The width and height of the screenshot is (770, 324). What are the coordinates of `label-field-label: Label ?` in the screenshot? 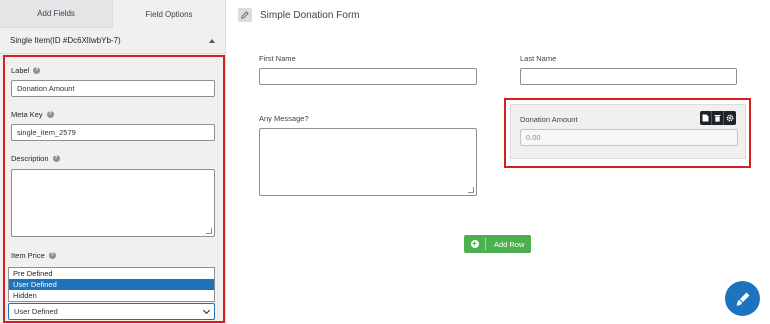 It's located at (113, 70).